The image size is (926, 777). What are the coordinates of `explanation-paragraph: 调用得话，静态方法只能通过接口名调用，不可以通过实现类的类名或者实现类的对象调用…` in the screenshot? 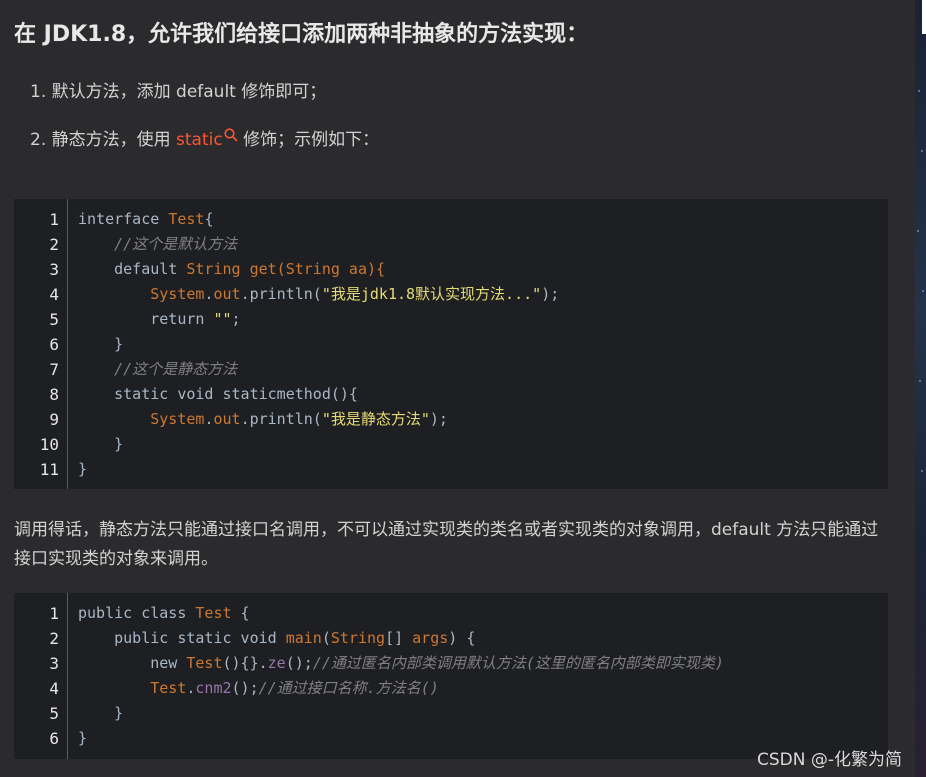 It's located at (446, 544).